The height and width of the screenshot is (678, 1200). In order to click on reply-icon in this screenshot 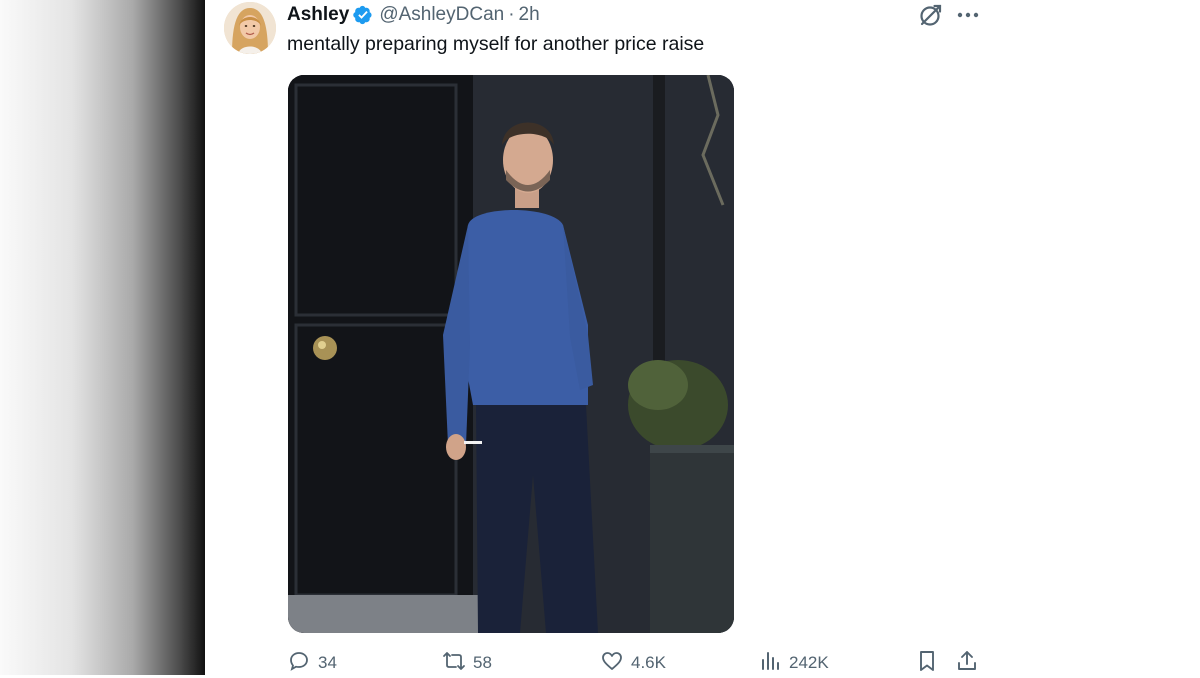, I will do `click(299, 663)`.